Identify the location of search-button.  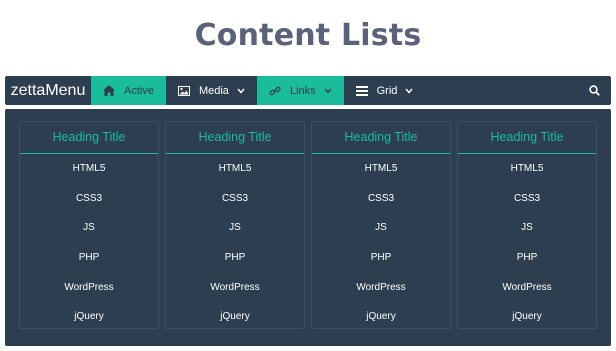
(594, 90).